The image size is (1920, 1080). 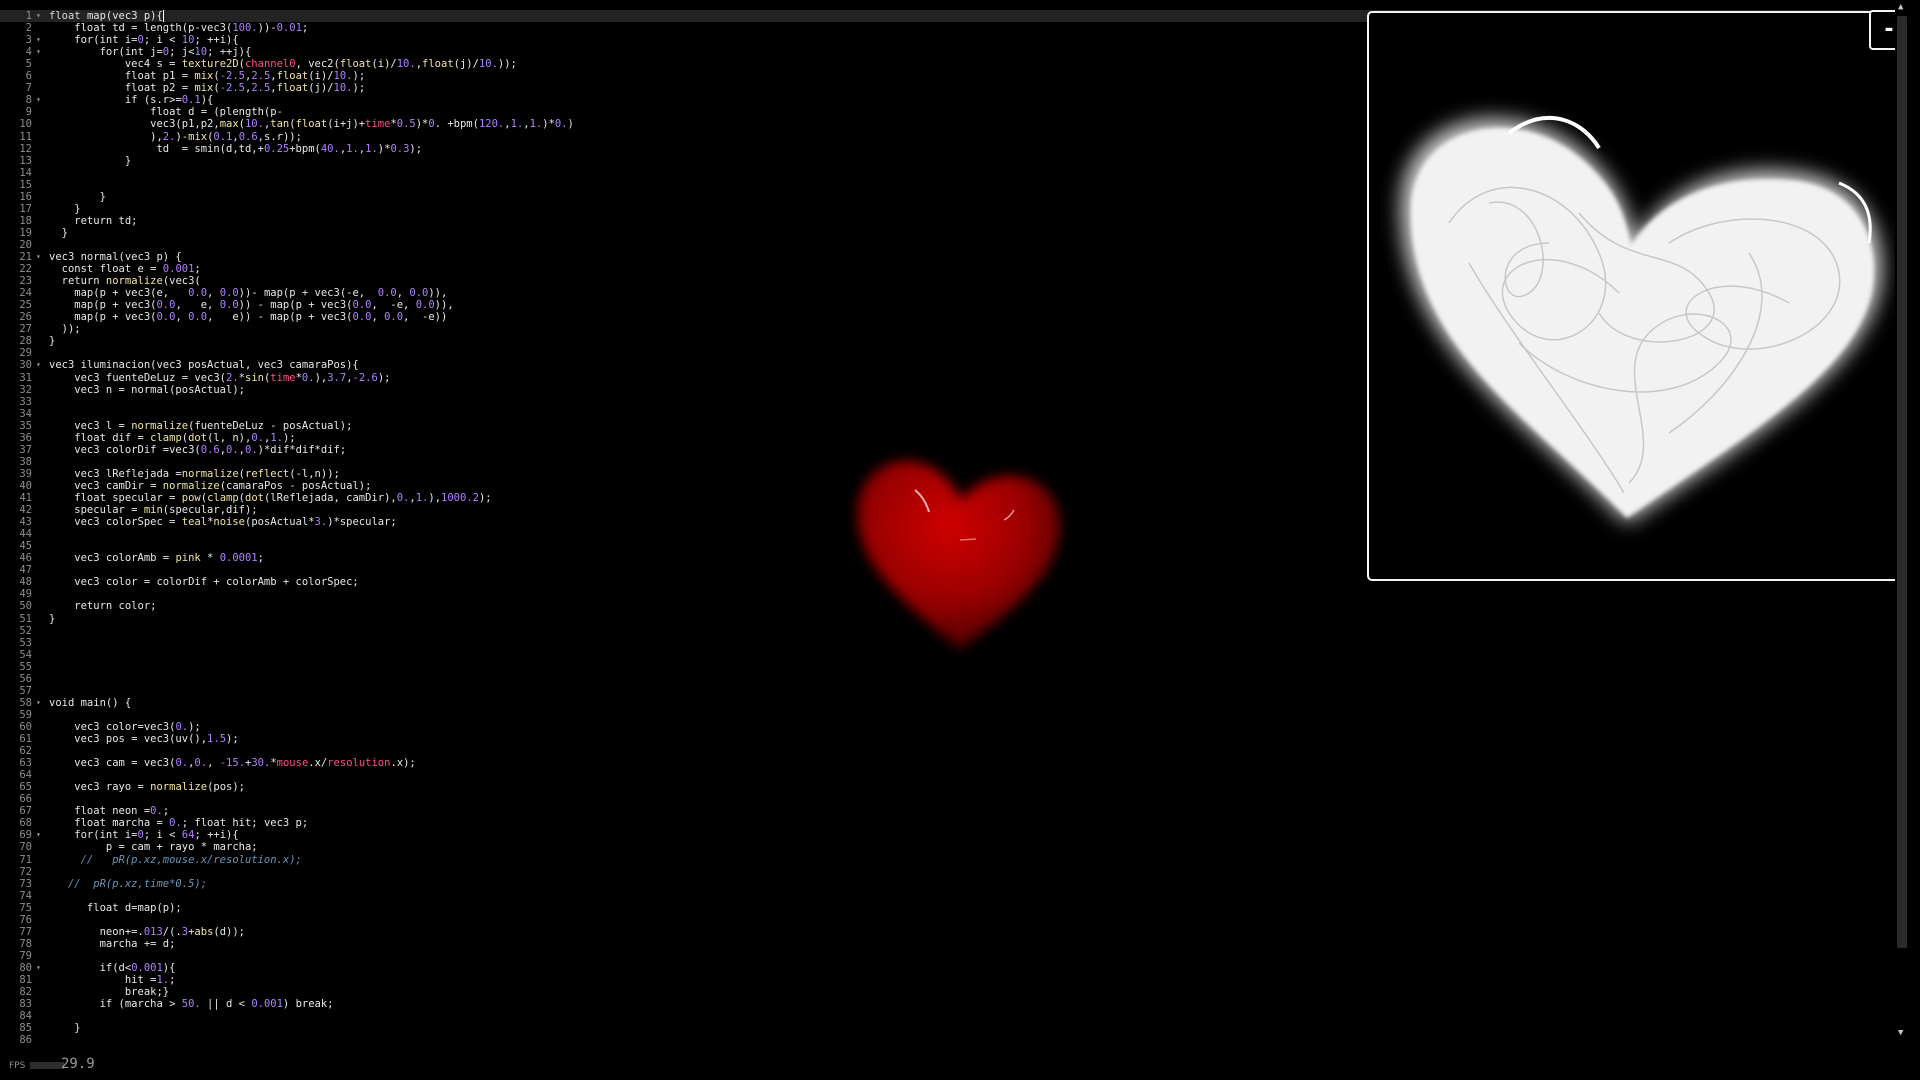 I want to click on line-number: 77, so click(x=25, y=931).